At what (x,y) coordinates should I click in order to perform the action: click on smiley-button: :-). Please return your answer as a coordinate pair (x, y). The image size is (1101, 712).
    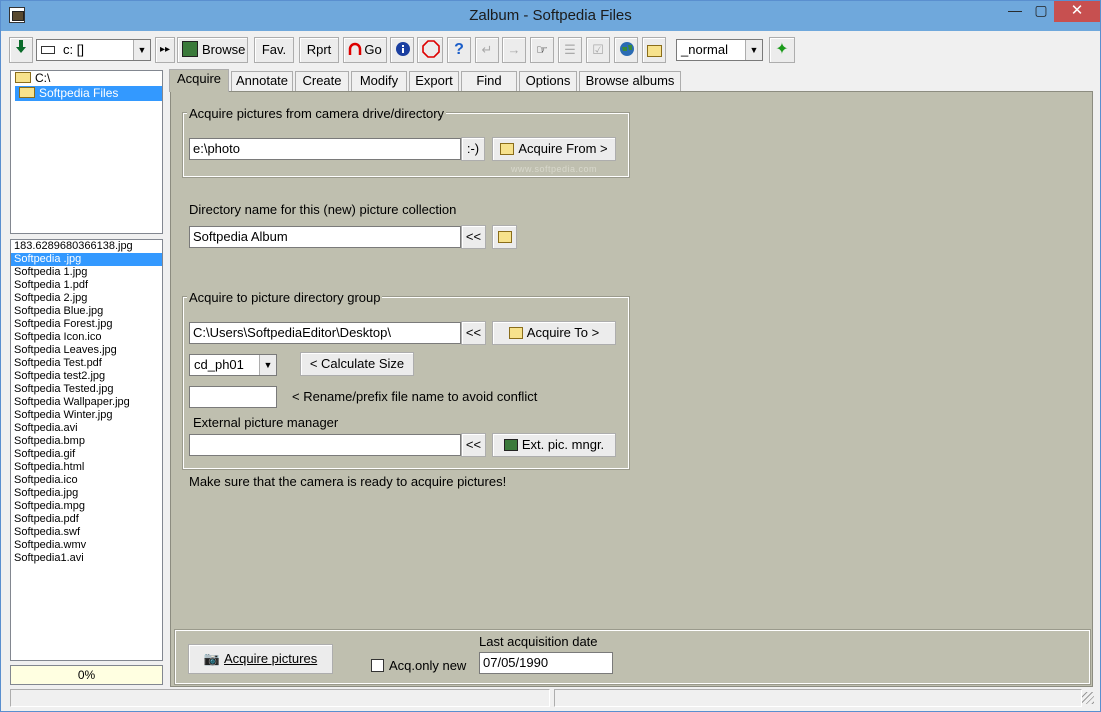
    Looking at the image, I should click on (473, 149).